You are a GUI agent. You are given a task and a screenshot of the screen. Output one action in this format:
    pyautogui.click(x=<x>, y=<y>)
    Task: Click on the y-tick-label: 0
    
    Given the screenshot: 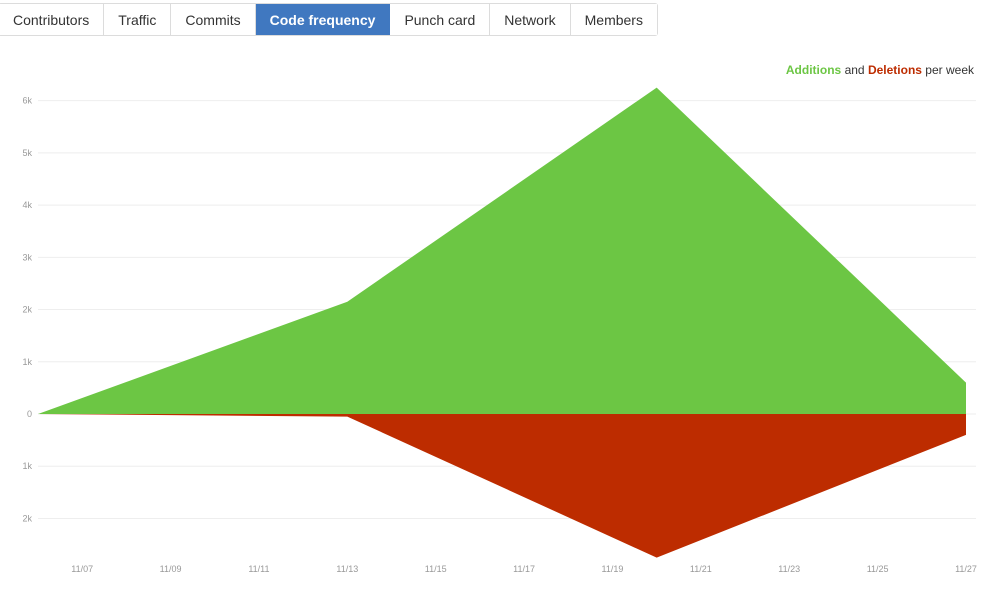 What is the action you would take?
    pyautogui.click(x=29, y=414)
    